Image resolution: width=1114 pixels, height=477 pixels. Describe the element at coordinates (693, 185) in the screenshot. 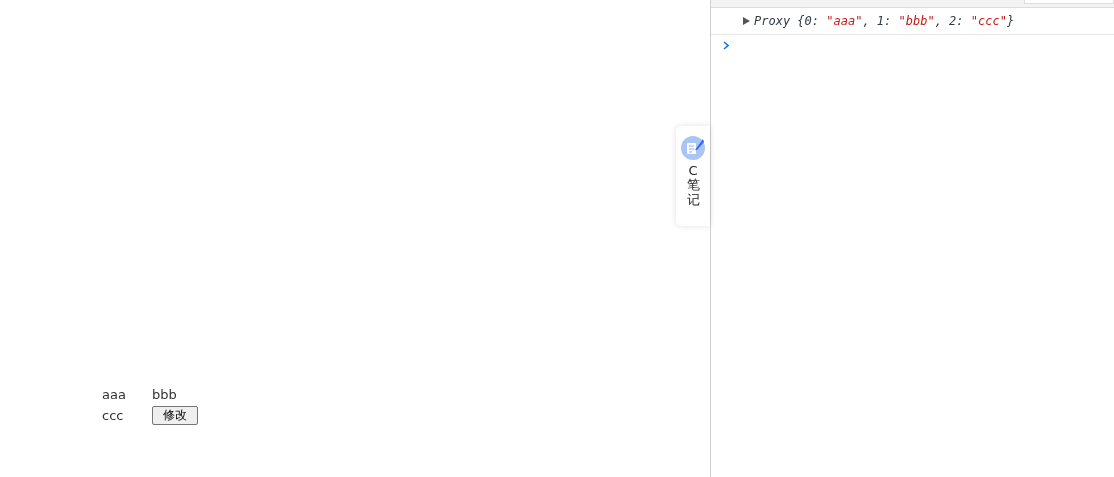

I see `widget-label: C笔记` at that location.